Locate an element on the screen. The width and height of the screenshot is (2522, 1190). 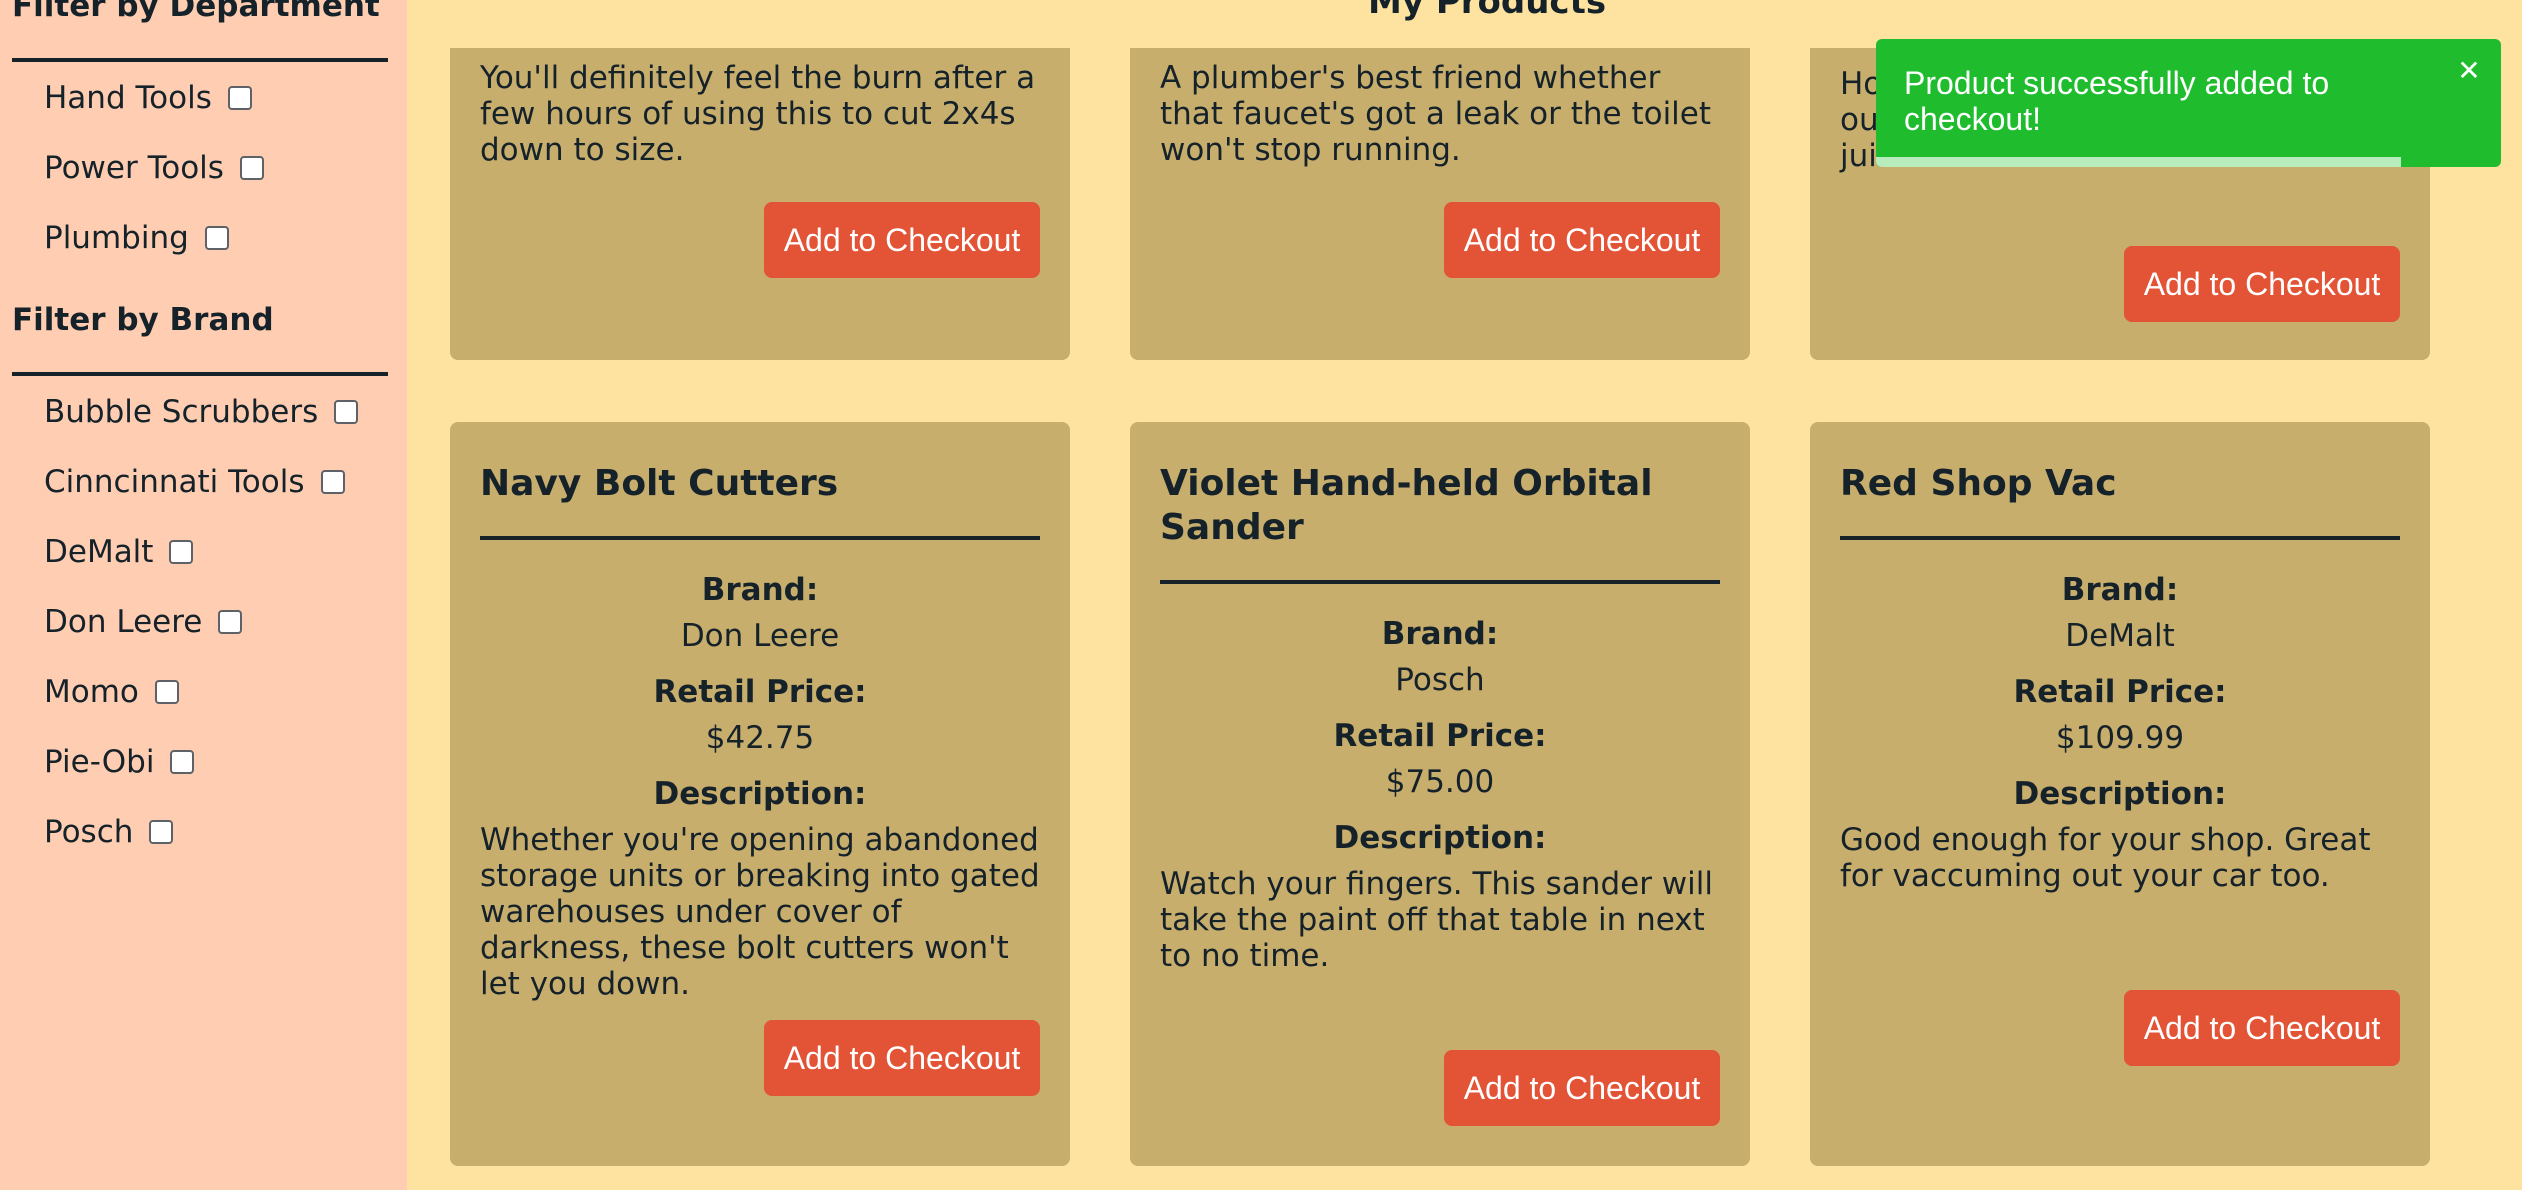
department-filter-plumbing: Plumbing is located at coordinates (136, 238).